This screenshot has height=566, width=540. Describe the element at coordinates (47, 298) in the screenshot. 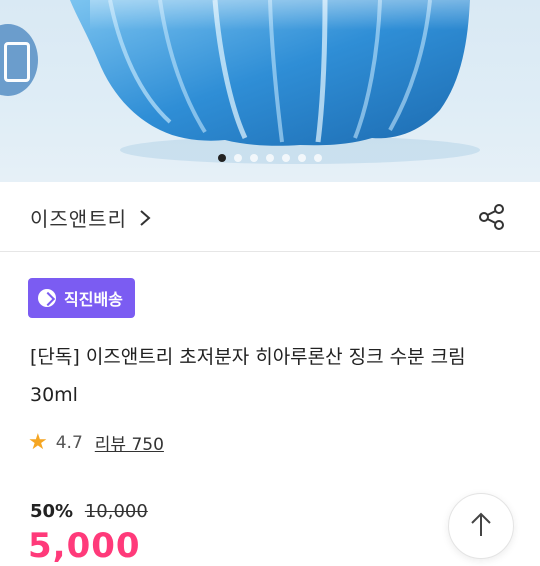

I see `delivery-arrow-icon` at that location.